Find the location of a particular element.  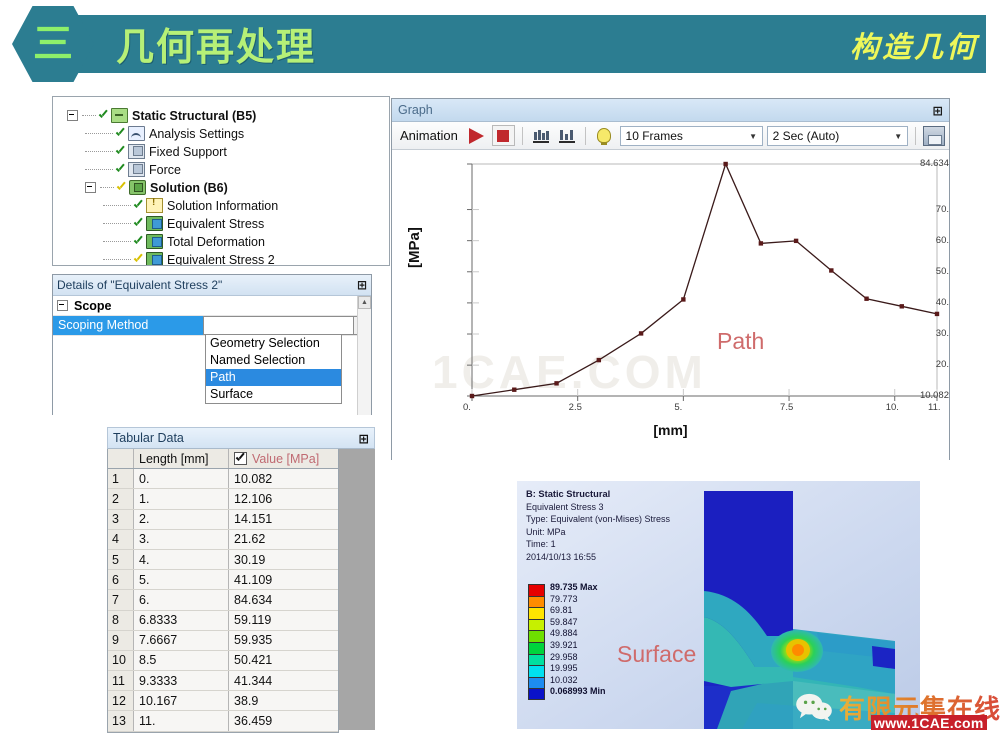

table-cell-length: 4. is located at coordinates (181, 559).